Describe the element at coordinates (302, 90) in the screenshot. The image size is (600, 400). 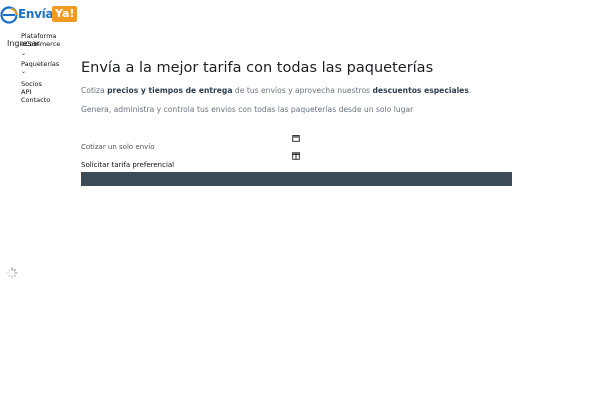
I see `hero-text-mid: de tus envíos y aprovecha nuestros` at that location.